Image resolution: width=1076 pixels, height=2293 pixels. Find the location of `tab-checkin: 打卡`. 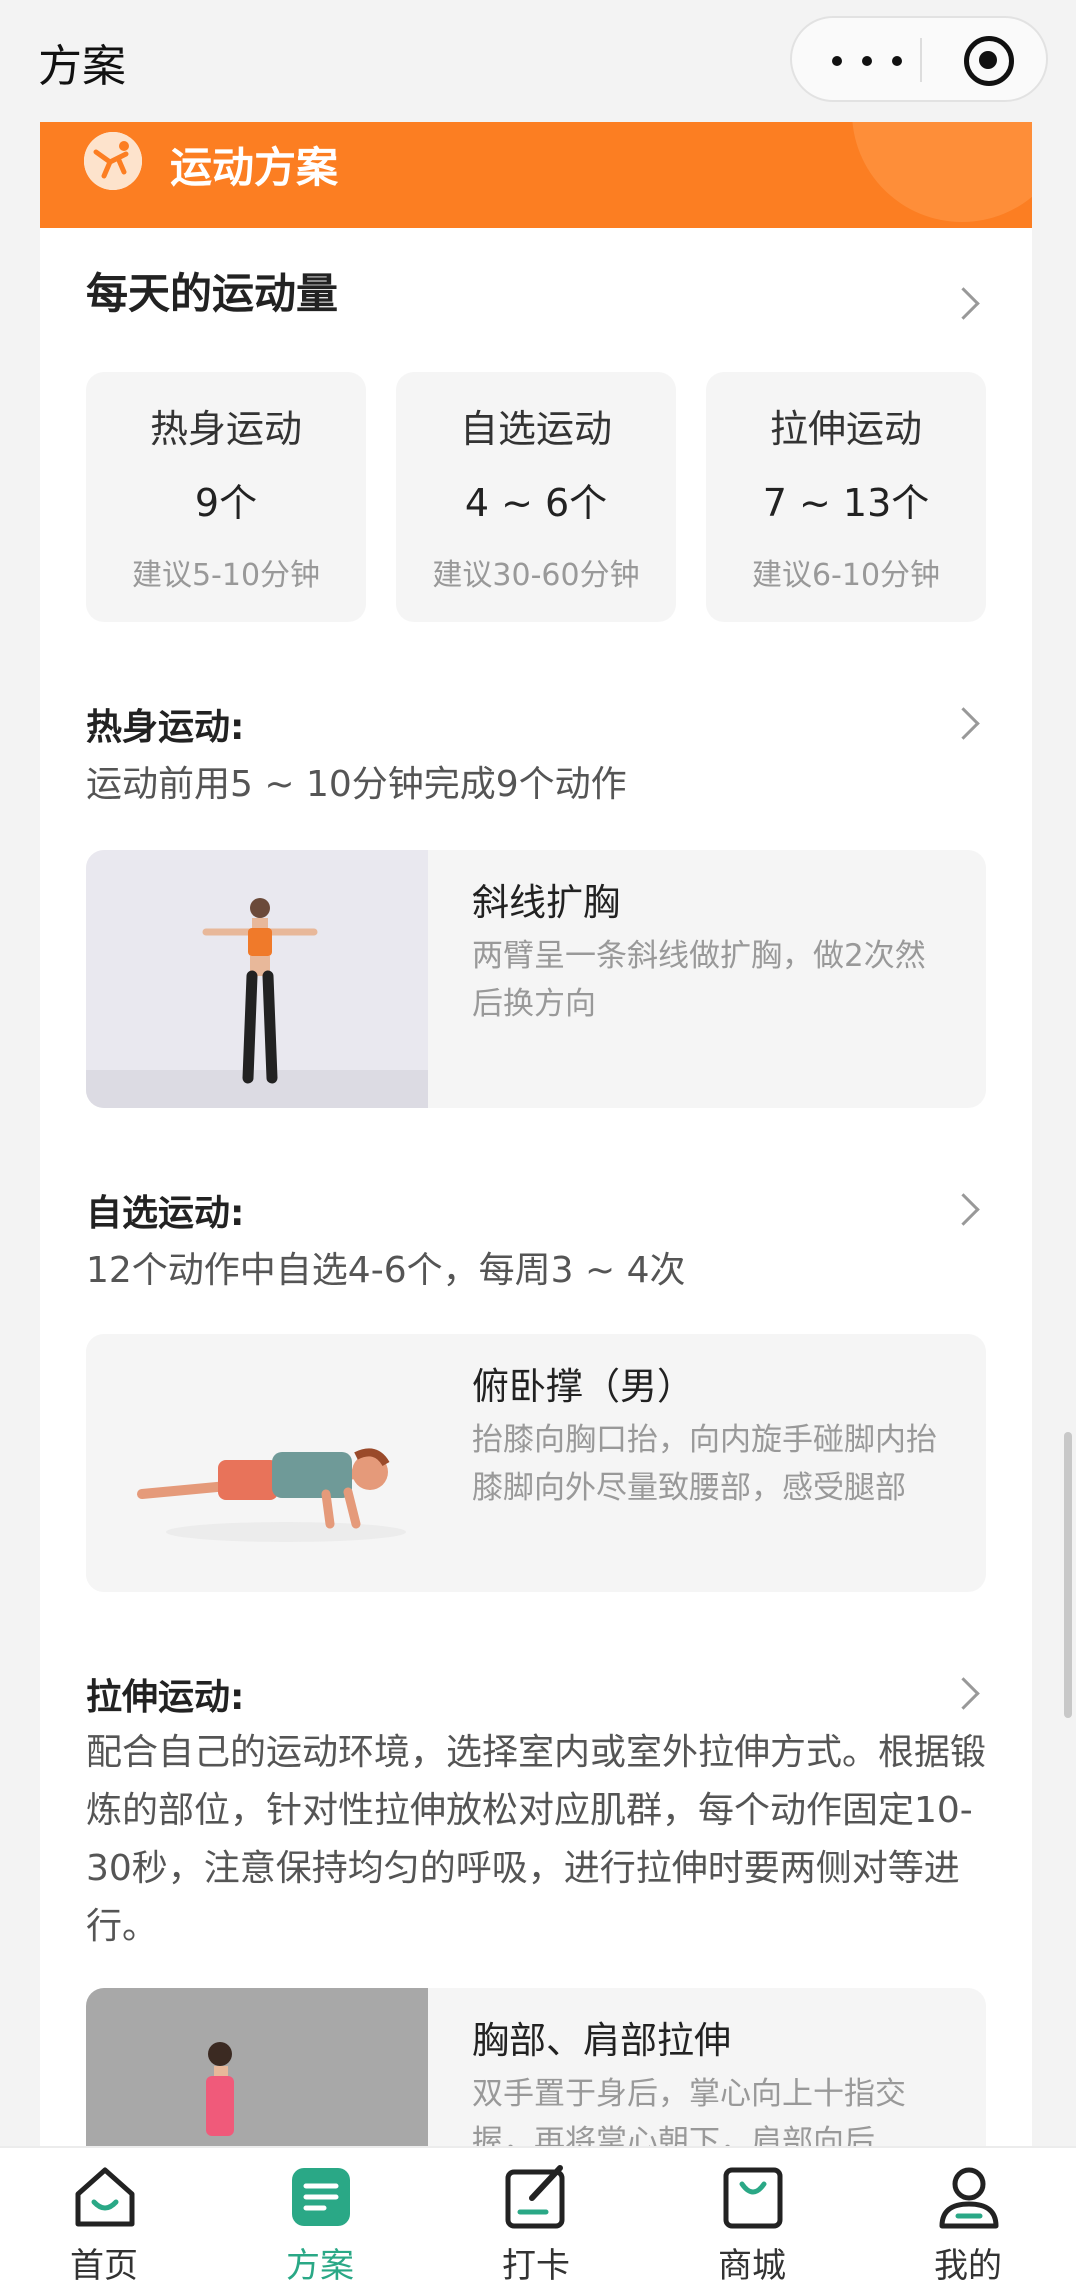

tab-checkin: 打卡 is located at coordinates (536, 2220).